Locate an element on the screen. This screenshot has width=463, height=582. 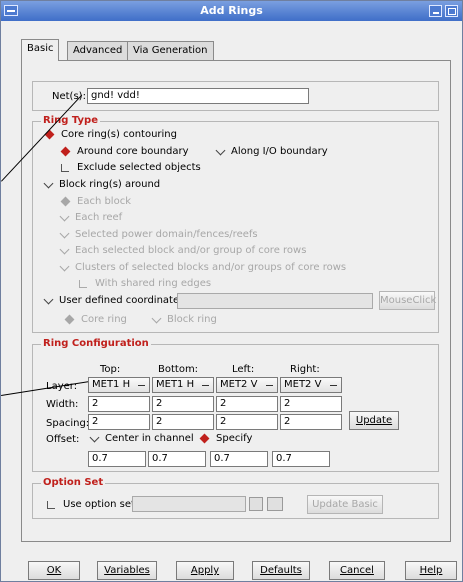
spacing-input-left: 2 is located at coordinates (247, 422).